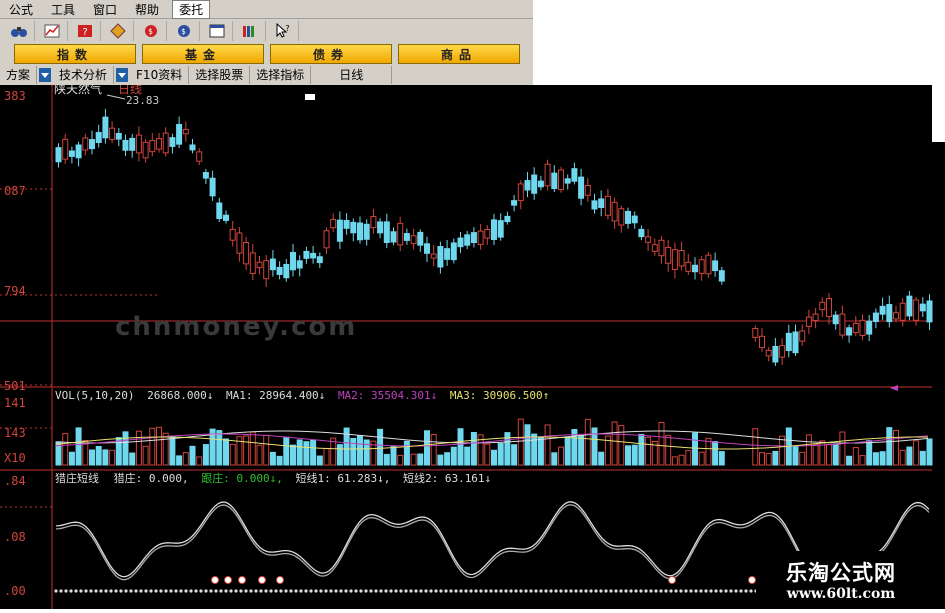 This screenshot has height=613, width=945. I want to click on watermark-text: chnmoney.com, so click(236, 327).